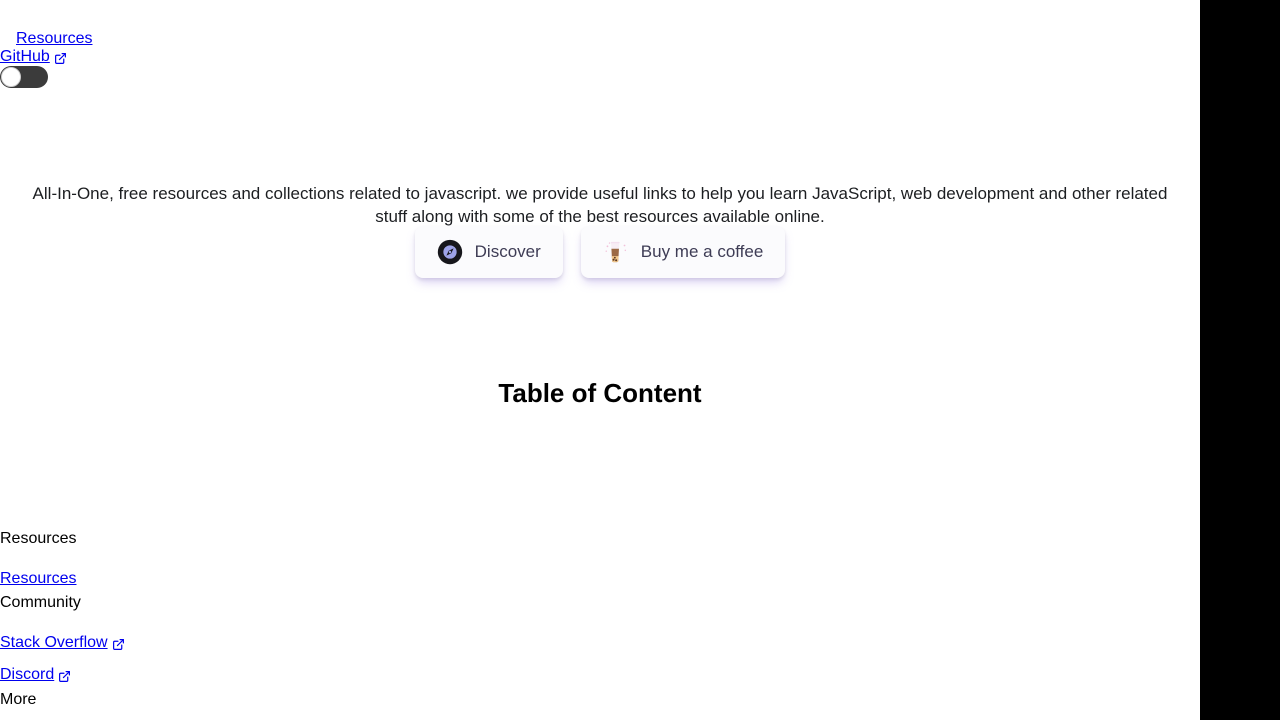 This screenshot has width=1280, height=720. Describe the element at coordinates (38, 579) in the screenshot. I see `footer-link-resources: Resources` at that location.